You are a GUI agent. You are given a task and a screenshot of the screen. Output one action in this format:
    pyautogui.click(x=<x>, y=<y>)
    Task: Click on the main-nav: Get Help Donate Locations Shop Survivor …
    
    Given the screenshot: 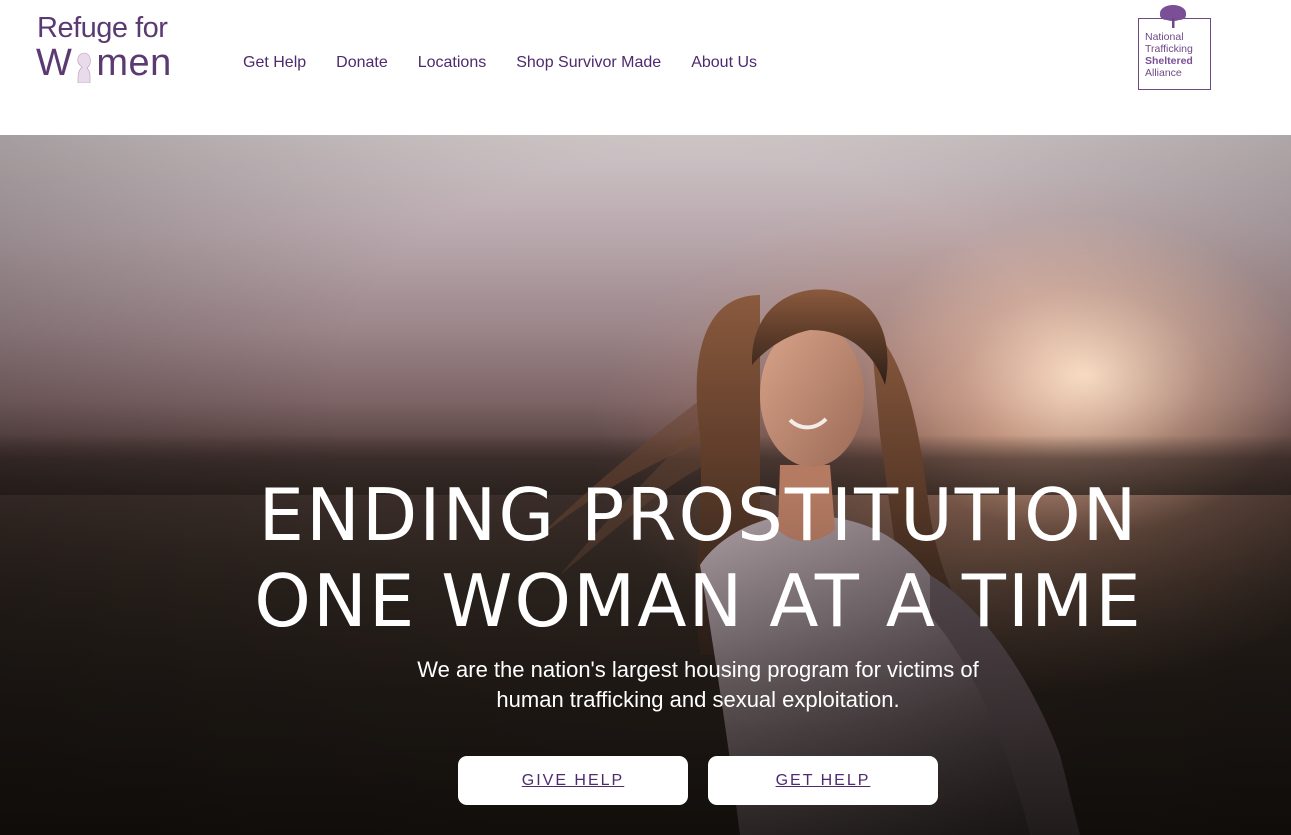 What is the action you would take?
    pyautogui.click(x=515, y=63)
    